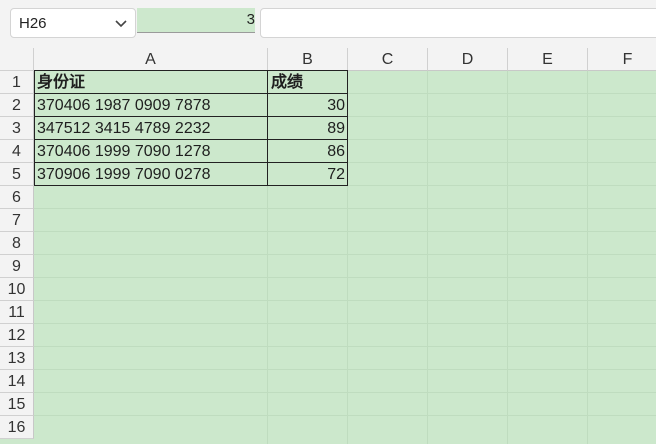 Image resolution: width=656 pixels, height=444 pixels. I want to click on cell-a1: 身份证, so click(151, 82).